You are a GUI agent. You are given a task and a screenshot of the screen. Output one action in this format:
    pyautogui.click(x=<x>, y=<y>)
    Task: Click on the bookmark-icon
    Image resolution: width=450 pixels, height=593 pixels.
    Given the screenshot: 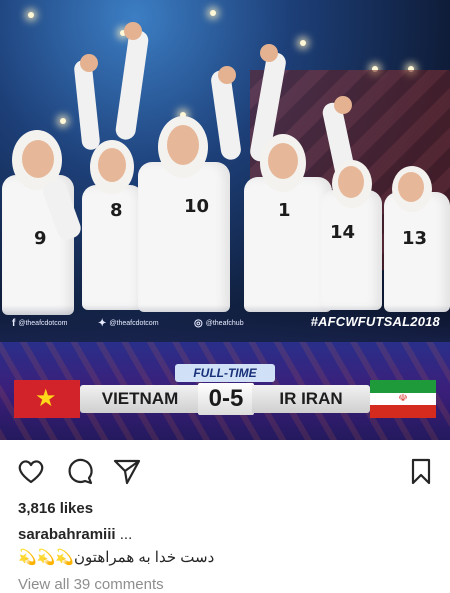 What is the action you would take?
    pyautogui.click(x=421, y=471)
    